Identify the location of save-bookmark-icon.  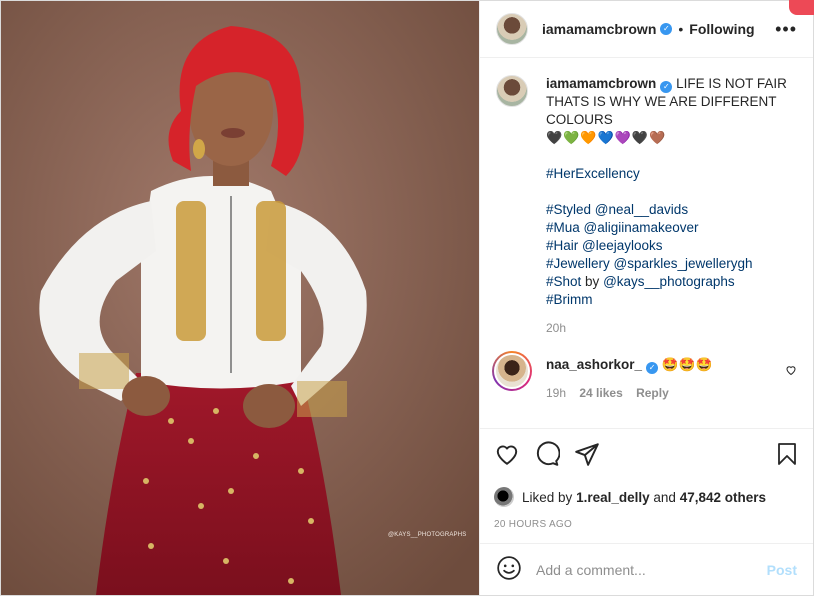
(787, 455).